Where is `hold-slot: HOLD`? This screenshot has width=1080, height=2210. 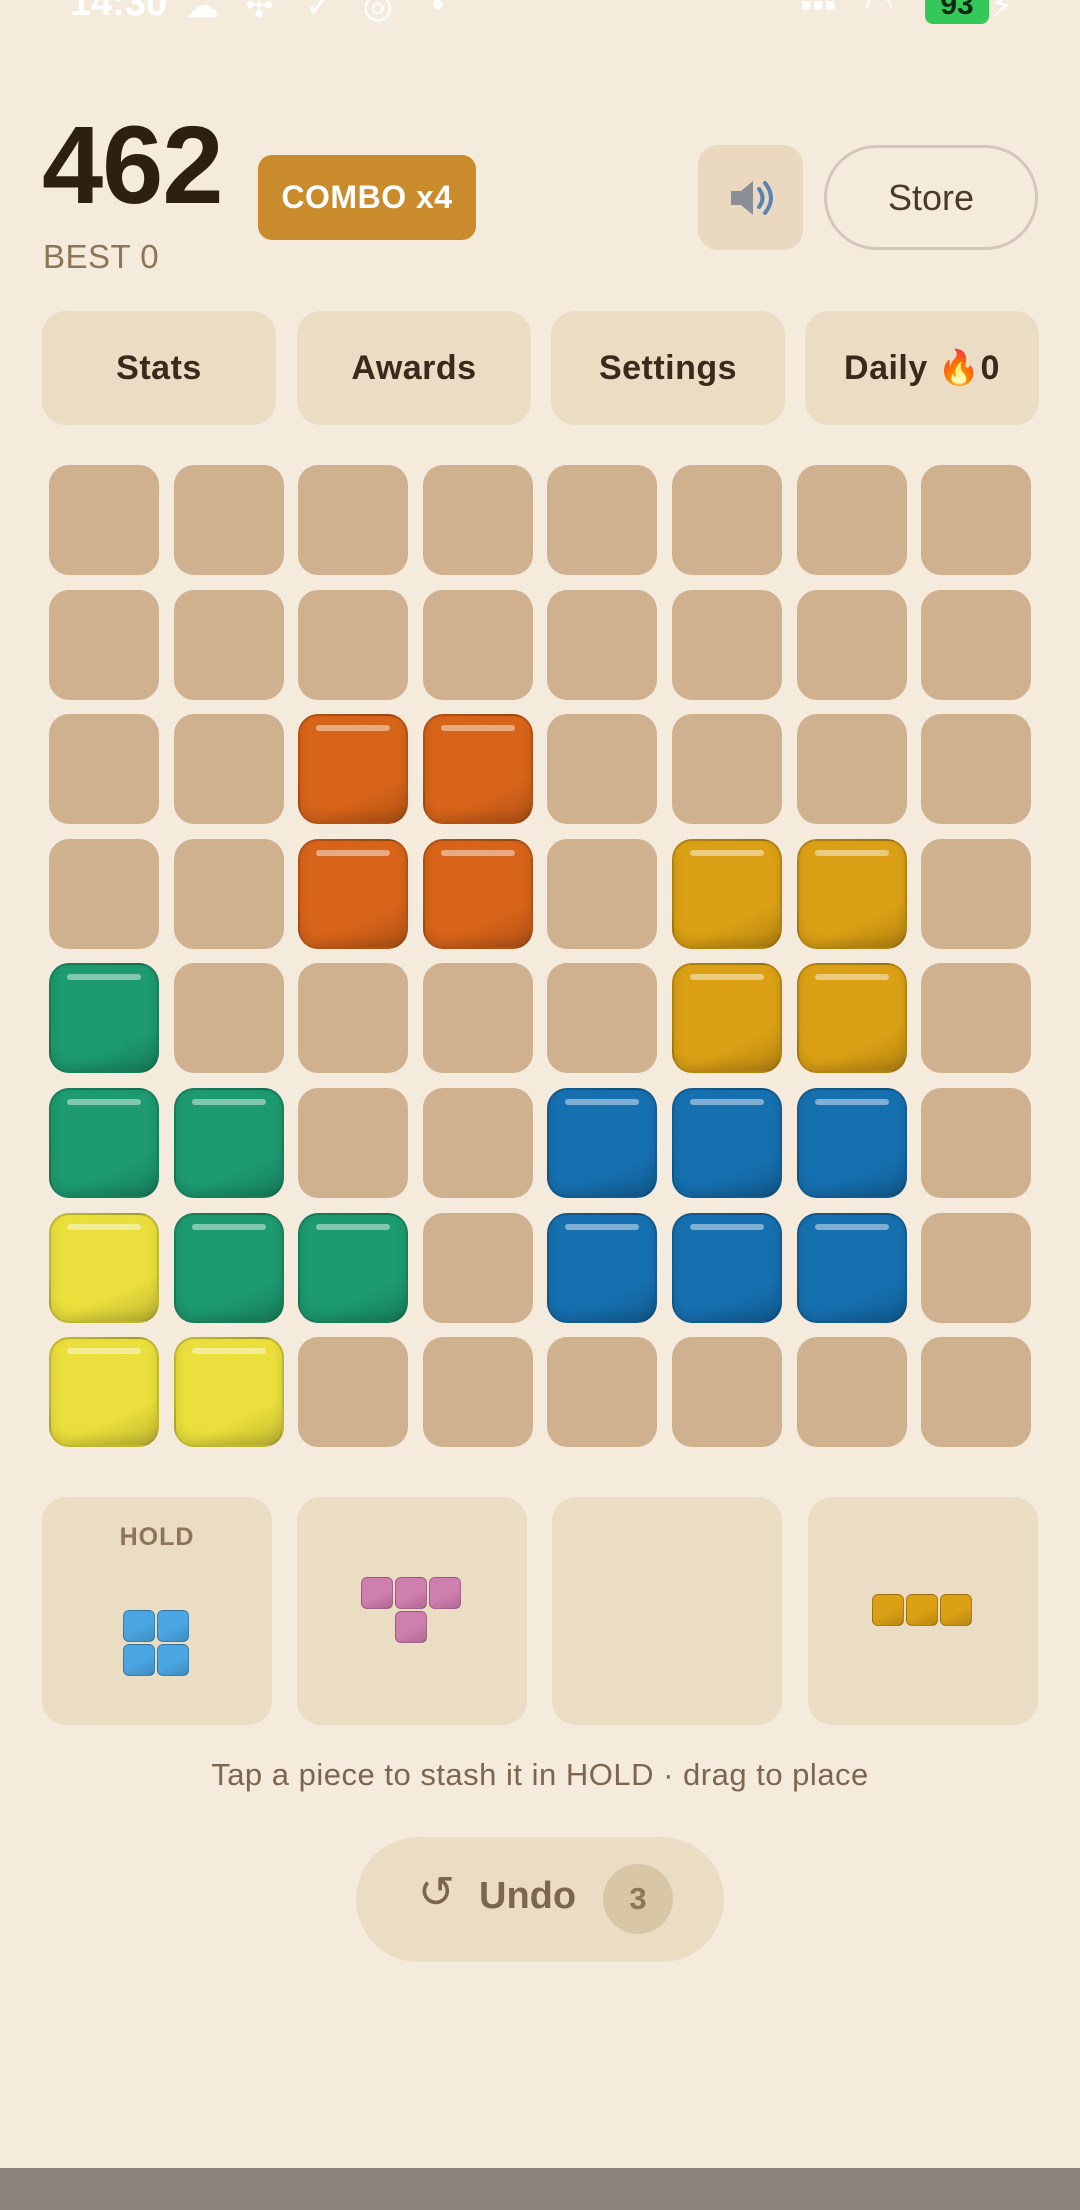 hold-slot: HOLD is located at coordinates (157, 1611).